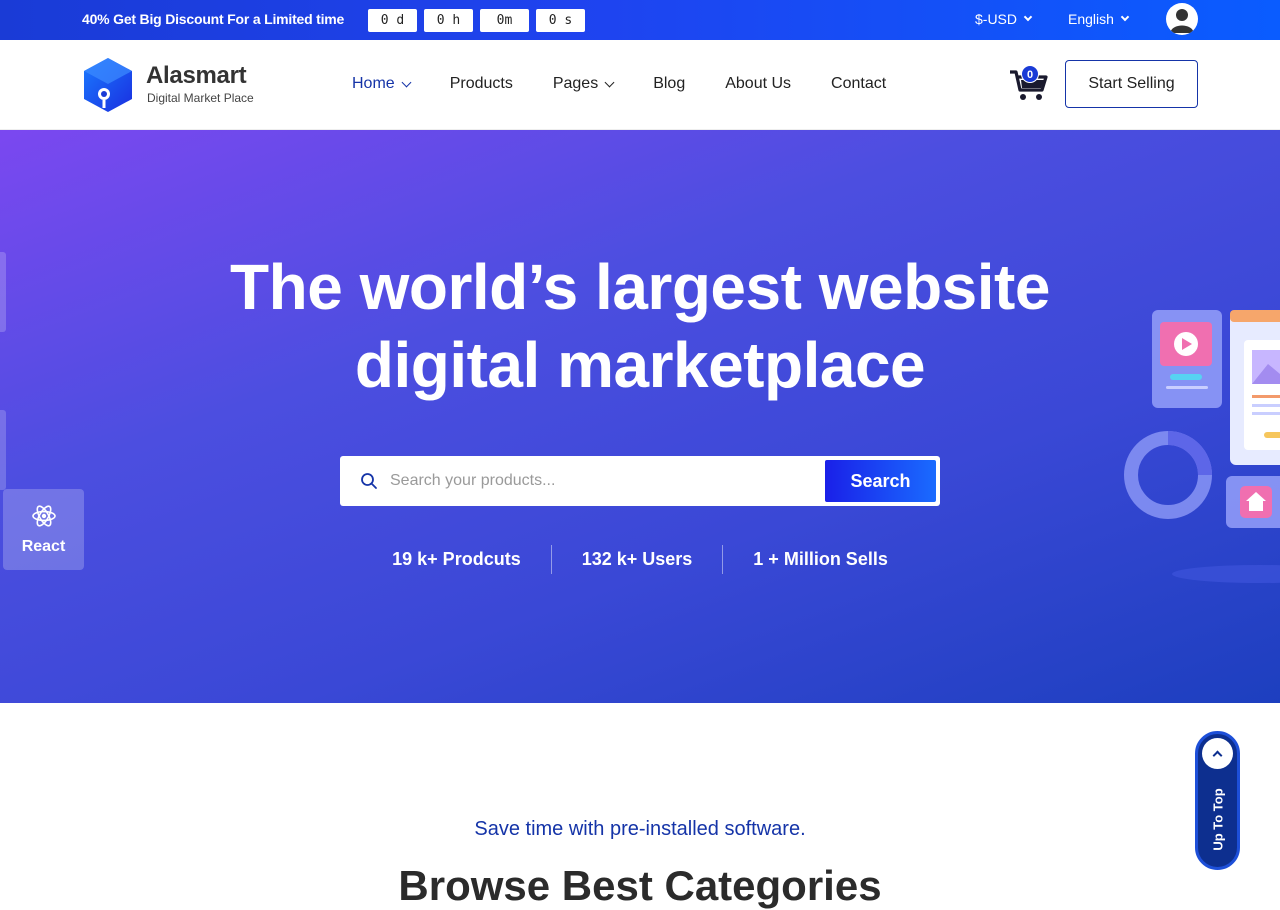 Image resolution: width=1280 pixels, height=910 pixels. I want to click on react-icon, so click(44, 516).